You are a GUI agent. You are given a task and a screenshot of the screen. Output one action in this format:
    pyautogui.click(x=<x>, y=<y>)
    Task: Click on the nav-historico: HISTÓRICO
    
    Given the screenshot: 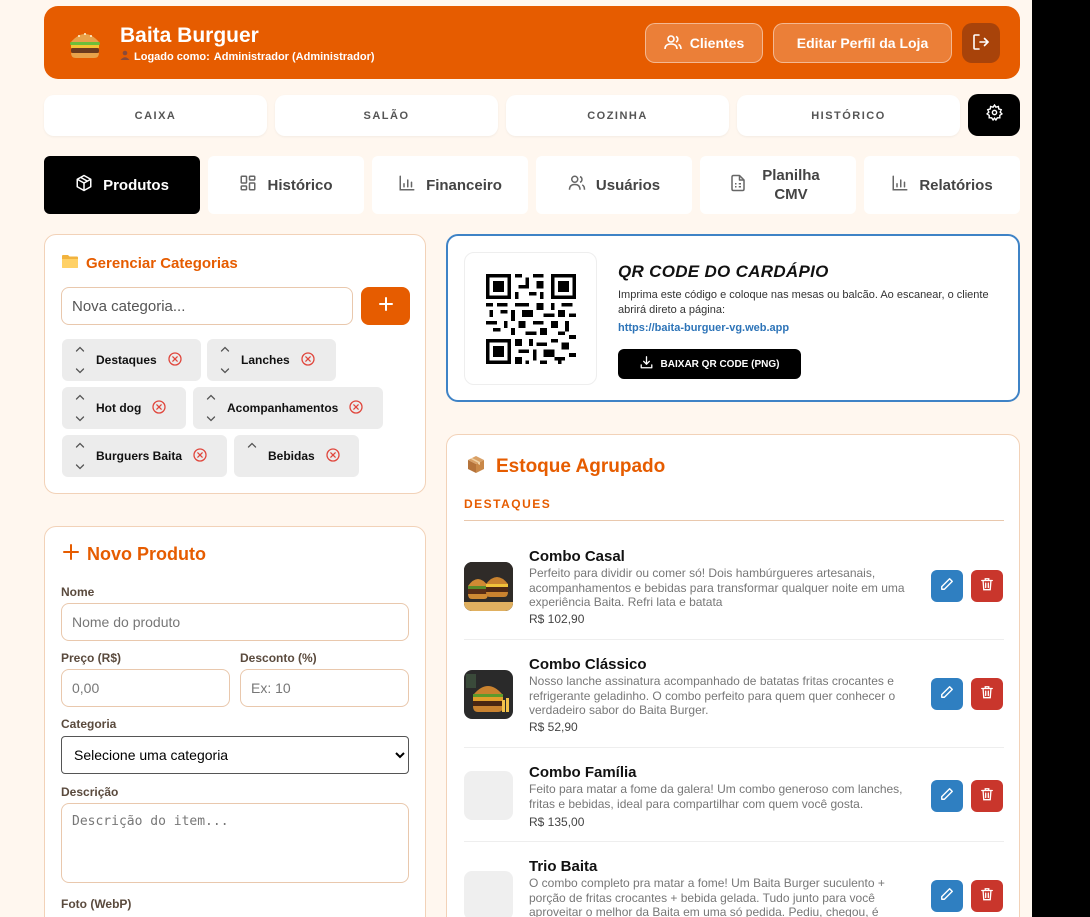 What is the action you would take?
    pyautogui.click(x=848, y=115)
    